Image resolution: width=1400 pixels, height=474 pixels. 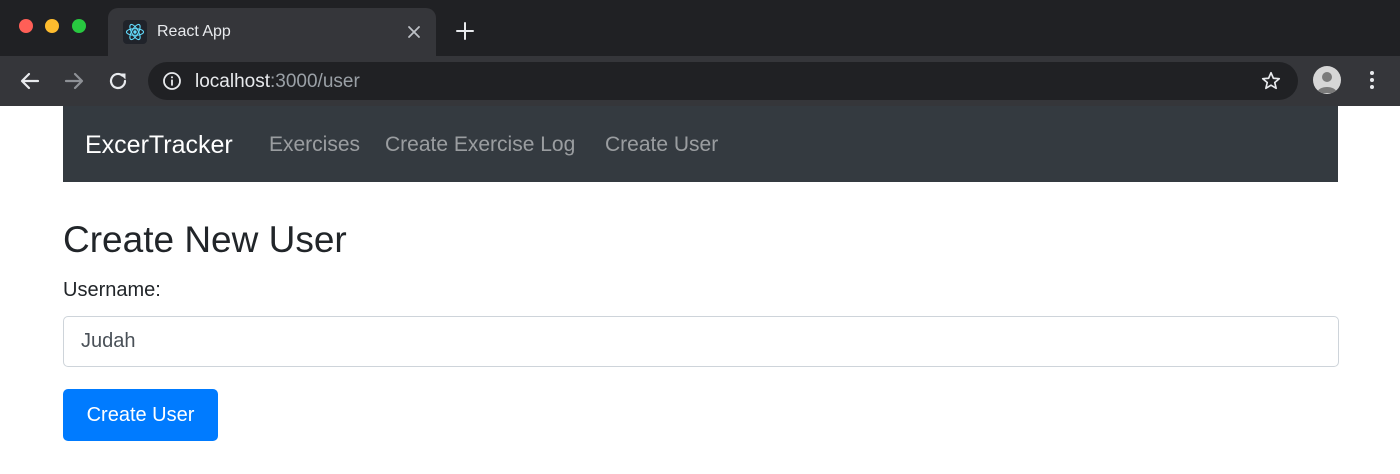 I want to click on url-host: localhost, so click(x=232, y=81).